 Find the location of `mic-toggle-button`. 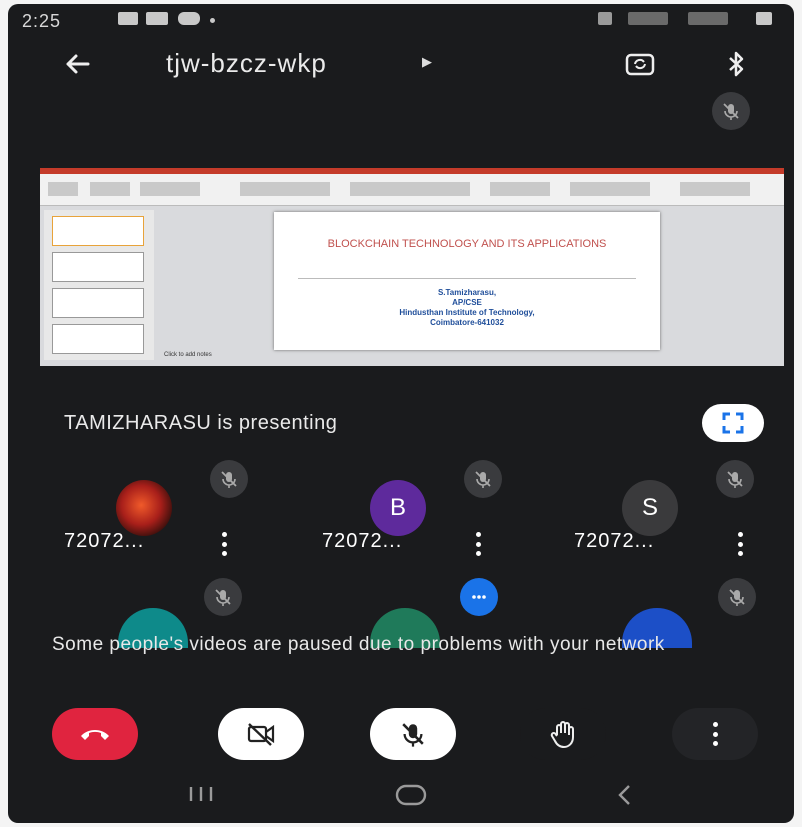

mic-toggle-button is located at coordinates (413, 734).